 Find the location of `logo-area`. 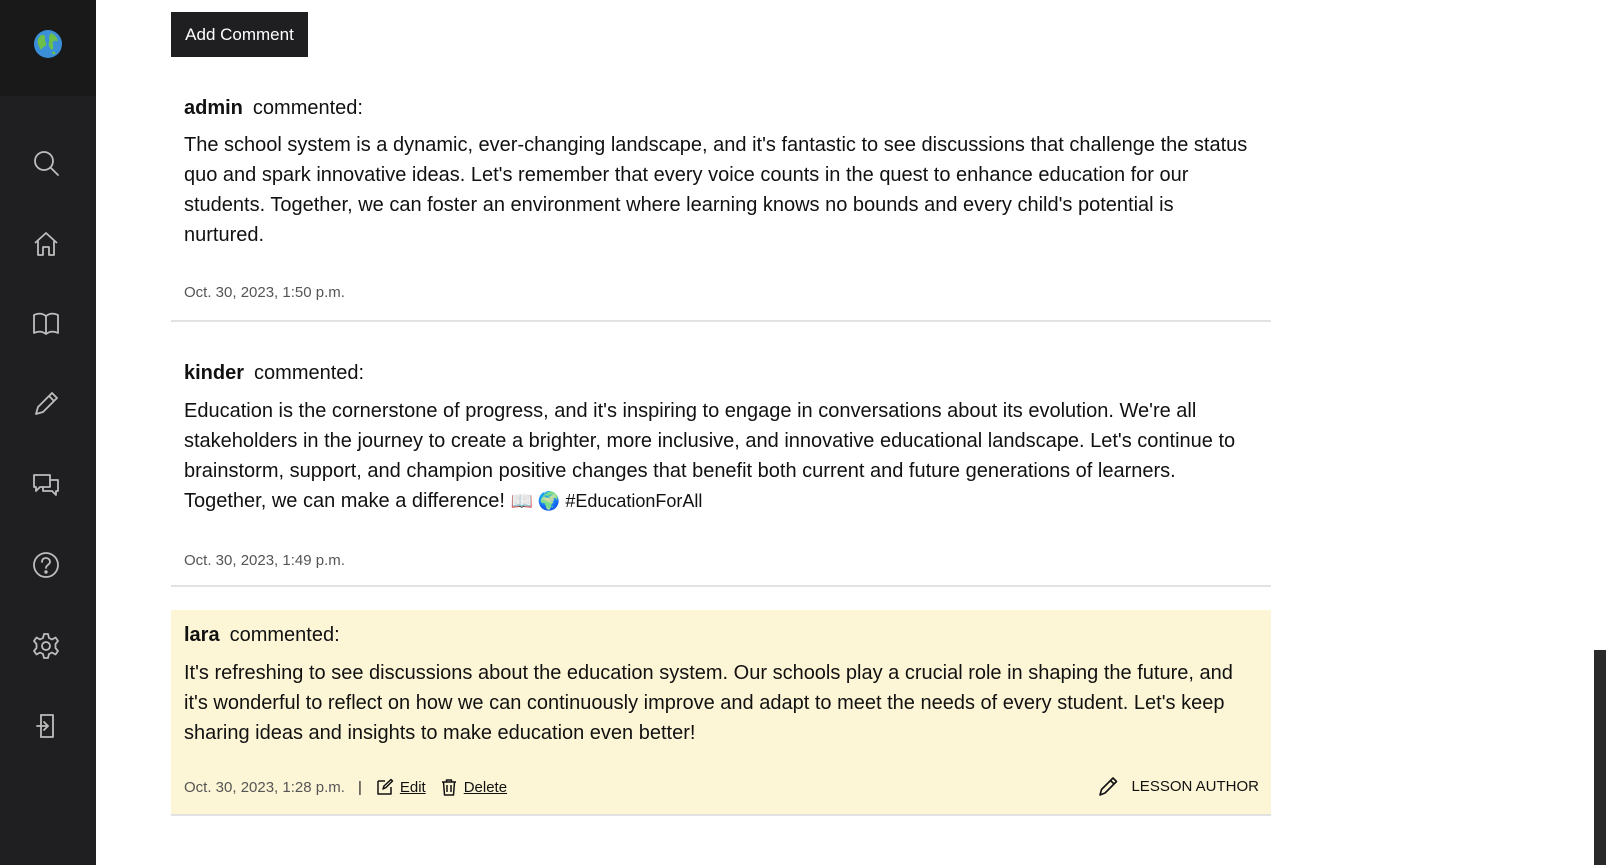

logo-area is located at coordinates (48, 48).